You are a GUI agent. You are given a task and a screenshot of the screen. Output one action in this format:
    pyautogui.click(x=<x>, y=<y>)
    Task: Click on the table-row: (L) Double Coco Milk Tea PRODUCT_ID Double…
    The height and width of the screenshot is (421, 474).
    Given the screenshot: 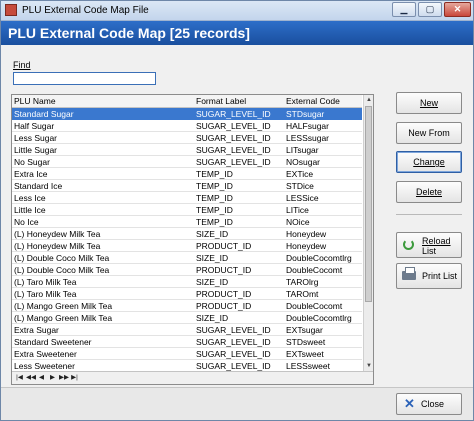 What is the action you would take?
    pyautogui.click(x=187, y=270)
    